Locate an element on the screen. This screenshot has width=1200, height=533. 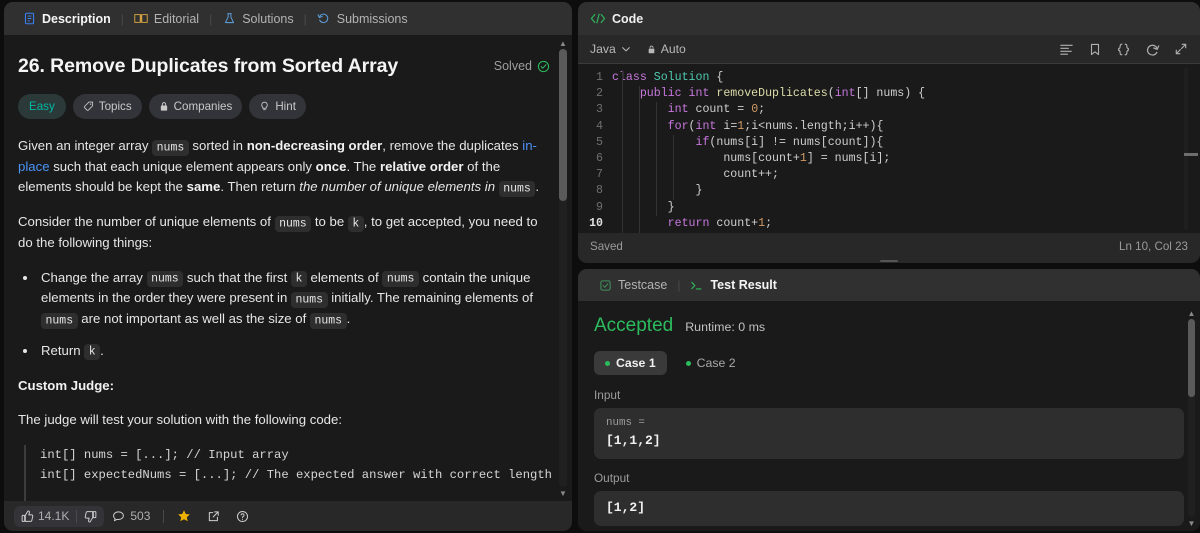
companies-button: Companies is located at coordinates (195, 107).